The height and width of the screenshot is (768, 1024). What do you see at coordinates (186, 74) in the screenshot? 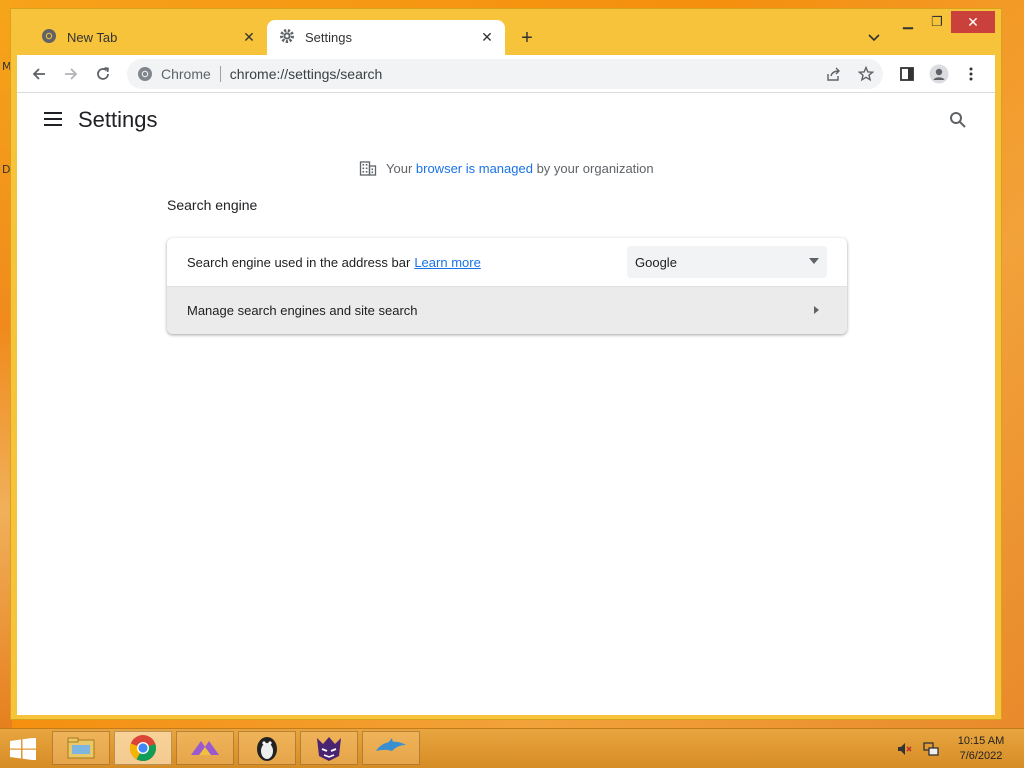
I see `site-chip-label: Chrome` at bounding box center [186, 74].